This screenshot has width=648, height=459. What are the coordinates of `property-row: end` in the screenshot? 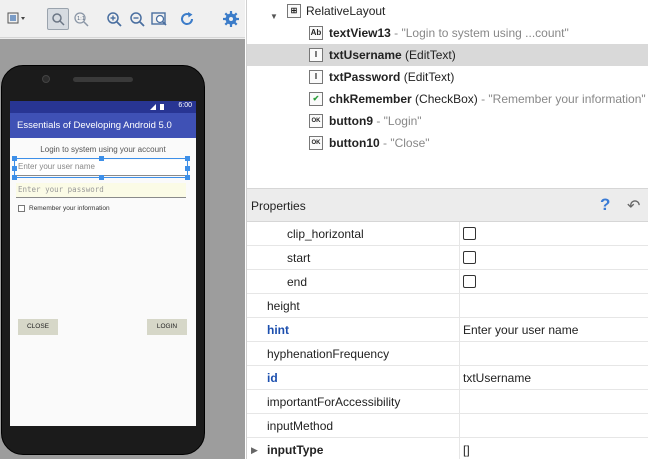 It's located at (447, 282).